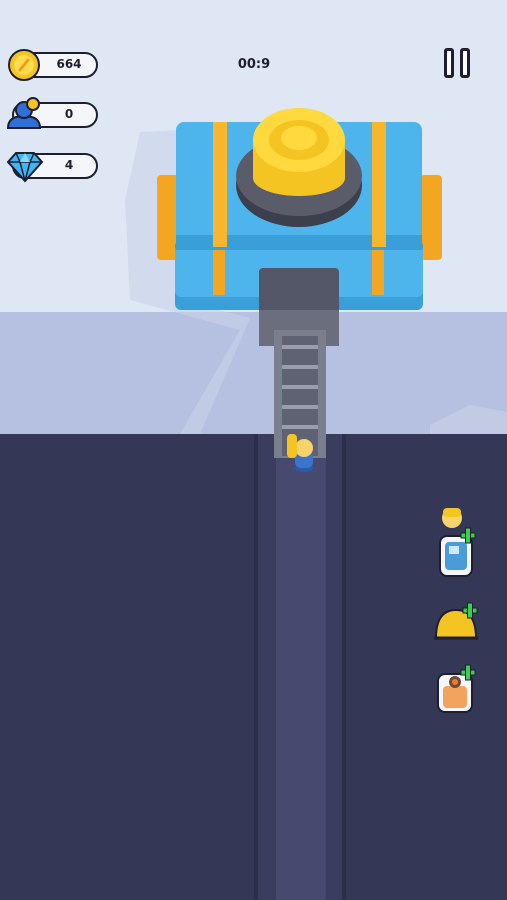  I want to click on add-worker-icon, so click(457, 542).